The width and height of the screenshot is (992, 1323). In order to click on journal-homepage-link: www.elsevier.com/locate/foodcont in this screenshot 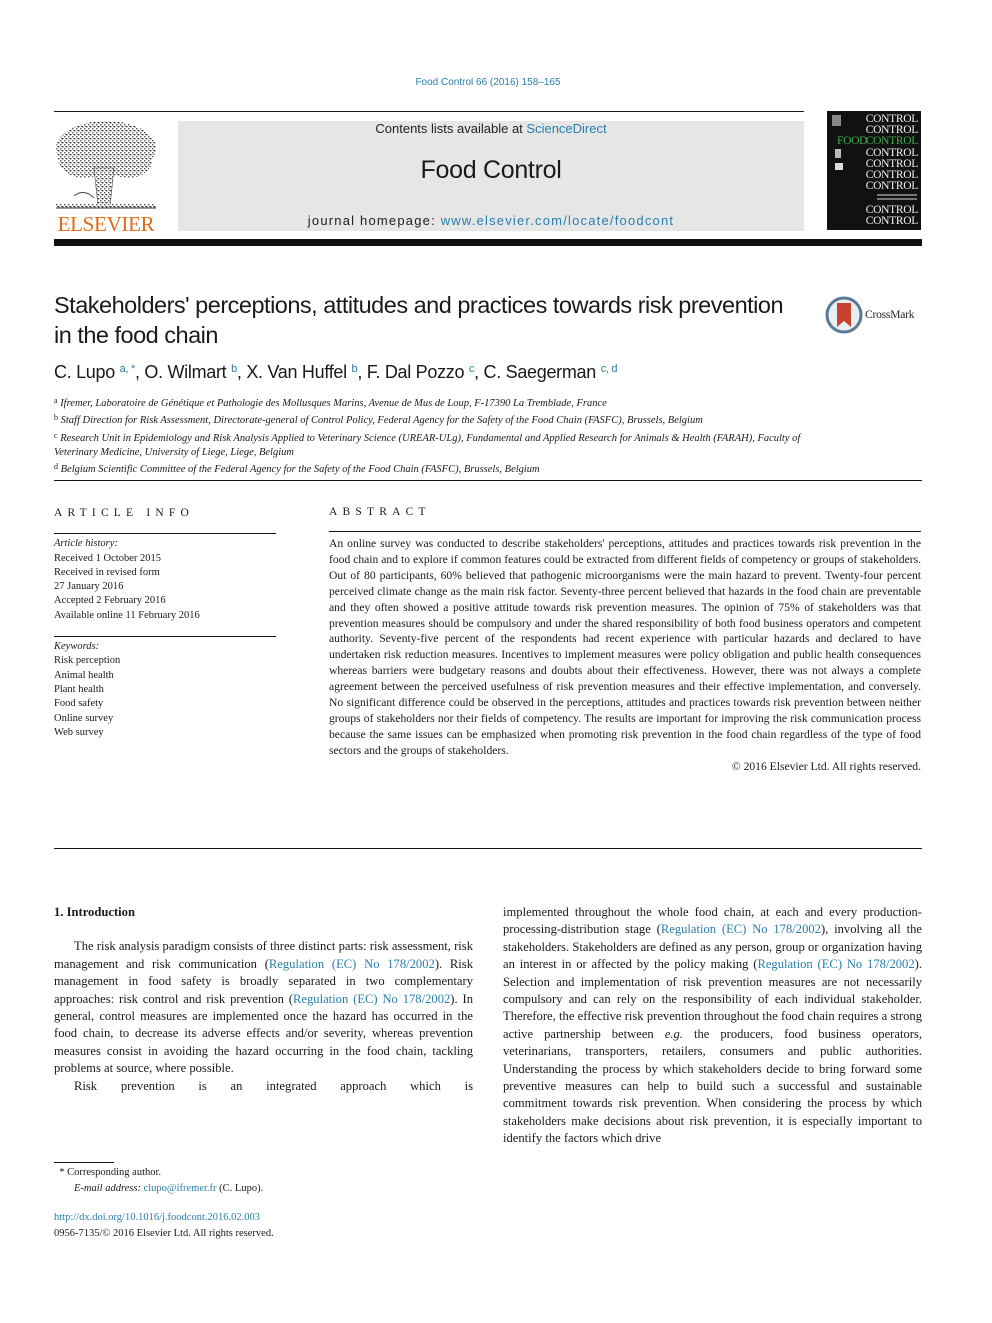, I will do `click(558, 220)`.